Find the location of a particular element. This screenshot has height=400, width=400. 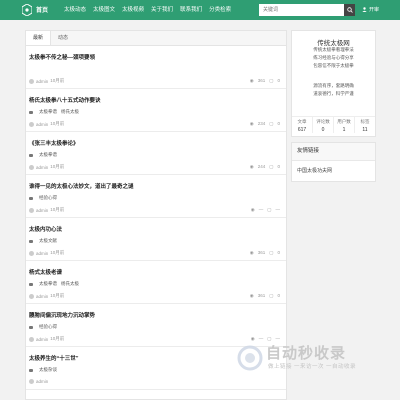

search-input is located at coordinates (302, 10).